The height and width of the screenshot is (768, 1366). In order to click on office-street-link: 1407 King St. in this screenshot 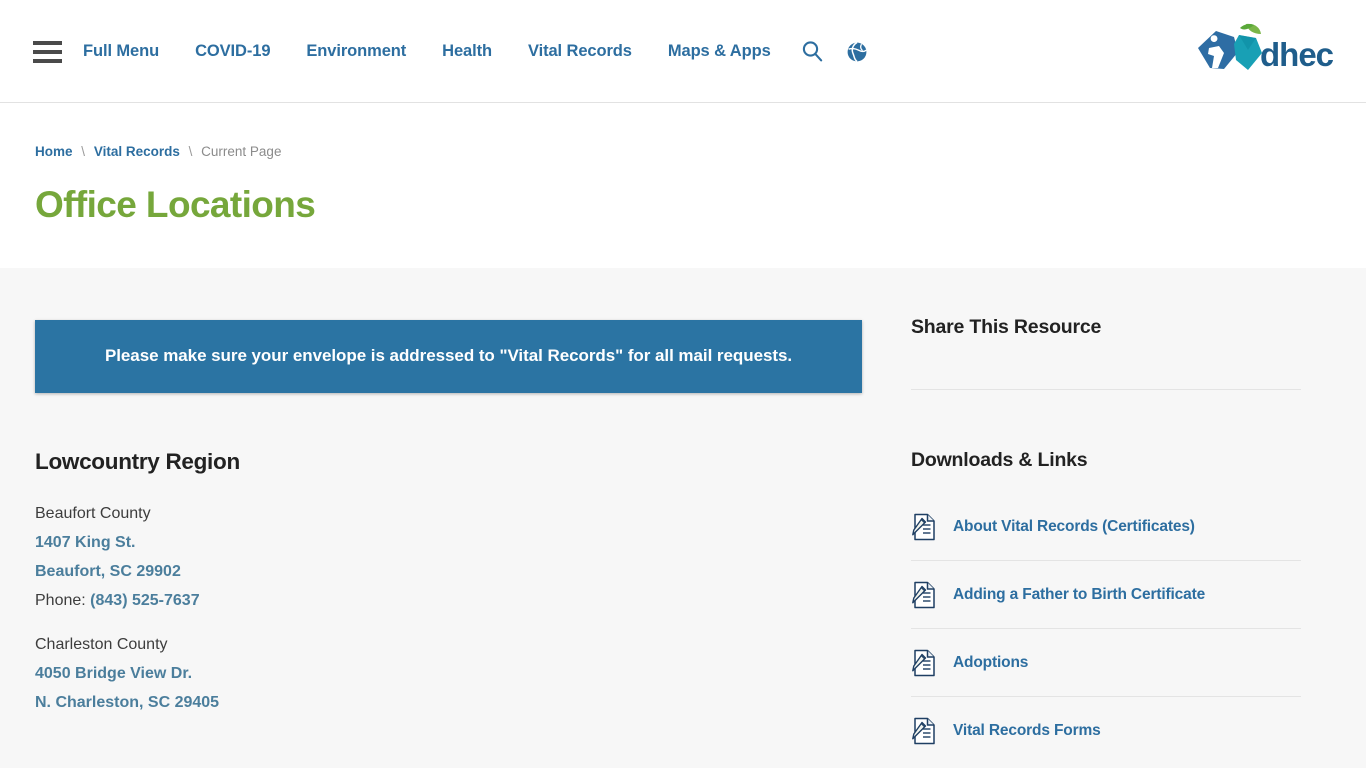, I will do `click(470, 542)`.